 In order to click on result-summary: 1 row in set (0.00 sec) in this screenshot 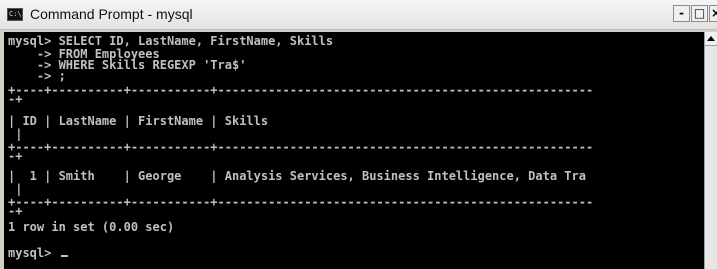, I will do `click(91, 227)`.